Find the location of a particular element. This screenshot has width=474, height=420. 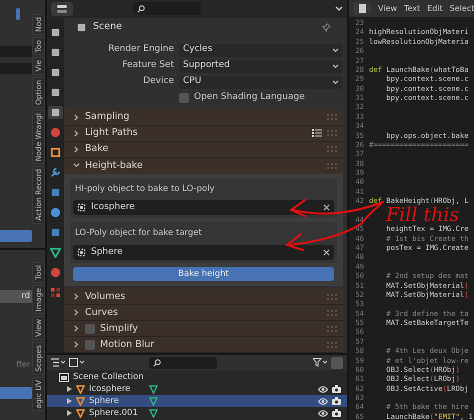

panel-header: Motion Blur is located at coordinates (203, 345).